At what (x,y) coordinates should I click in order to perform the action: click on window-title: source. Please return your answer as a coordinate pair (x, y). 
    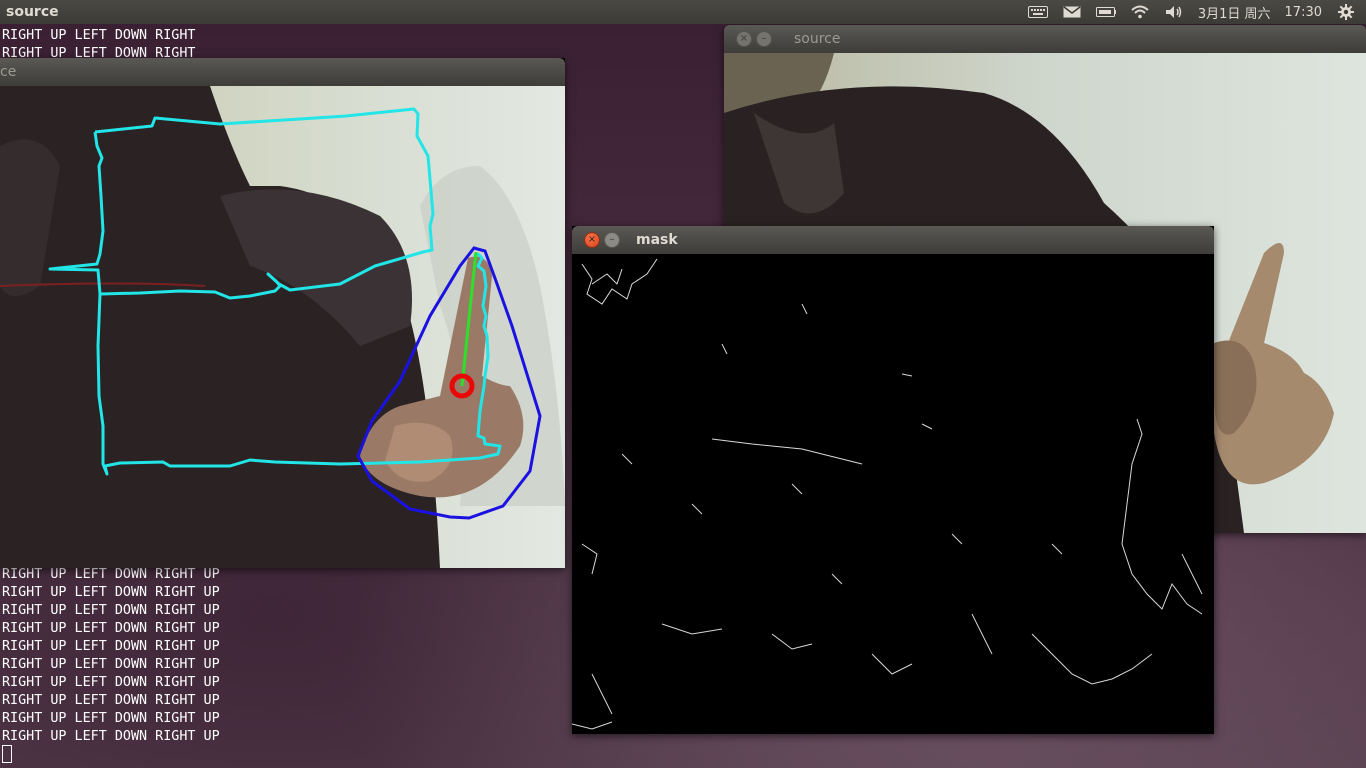
    Looking at the image, I should click on (817, 39).